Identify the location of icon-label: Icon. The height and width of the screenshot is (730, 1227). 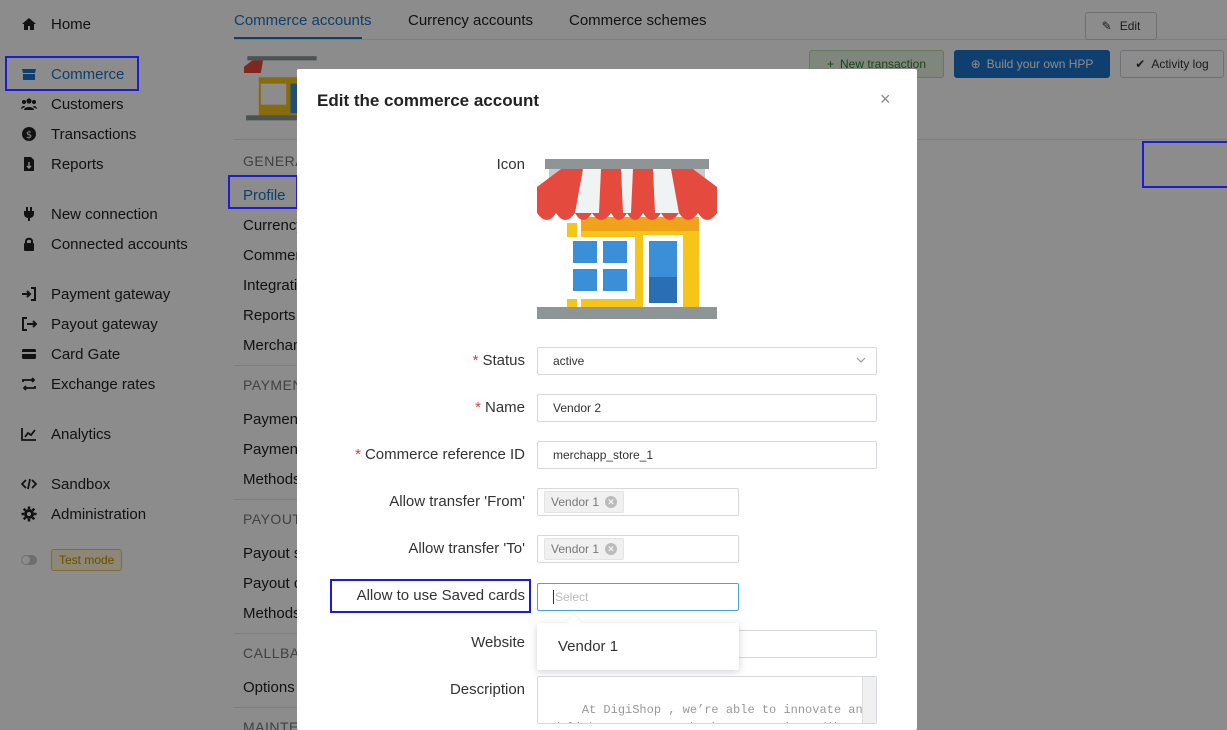
(510, 164).